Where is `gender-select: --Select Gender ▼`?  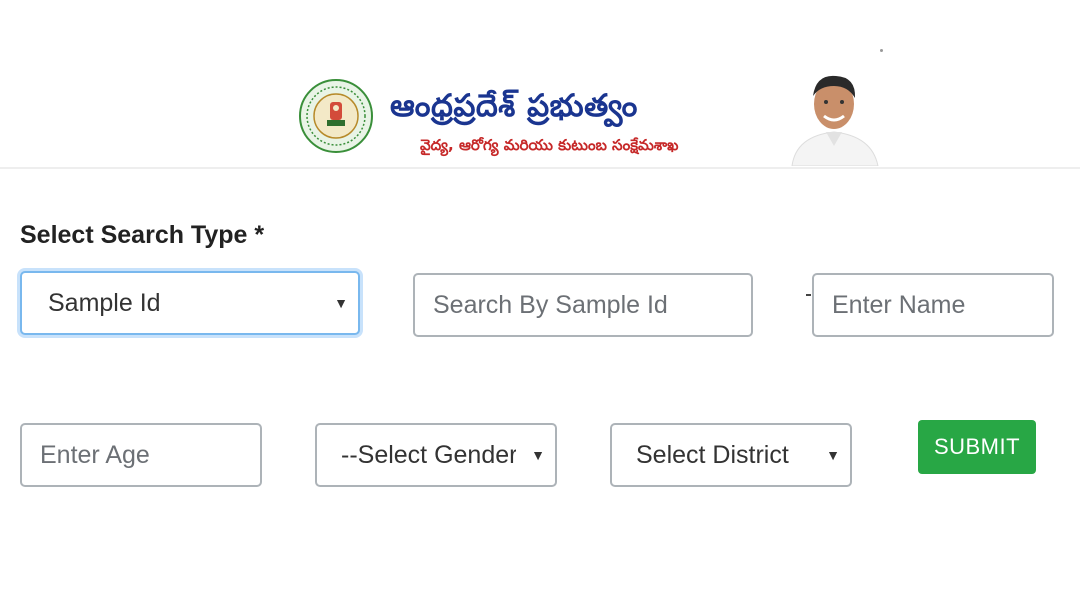
gender-select: --Select Gender ▼ is located at coordinates (436, 455).